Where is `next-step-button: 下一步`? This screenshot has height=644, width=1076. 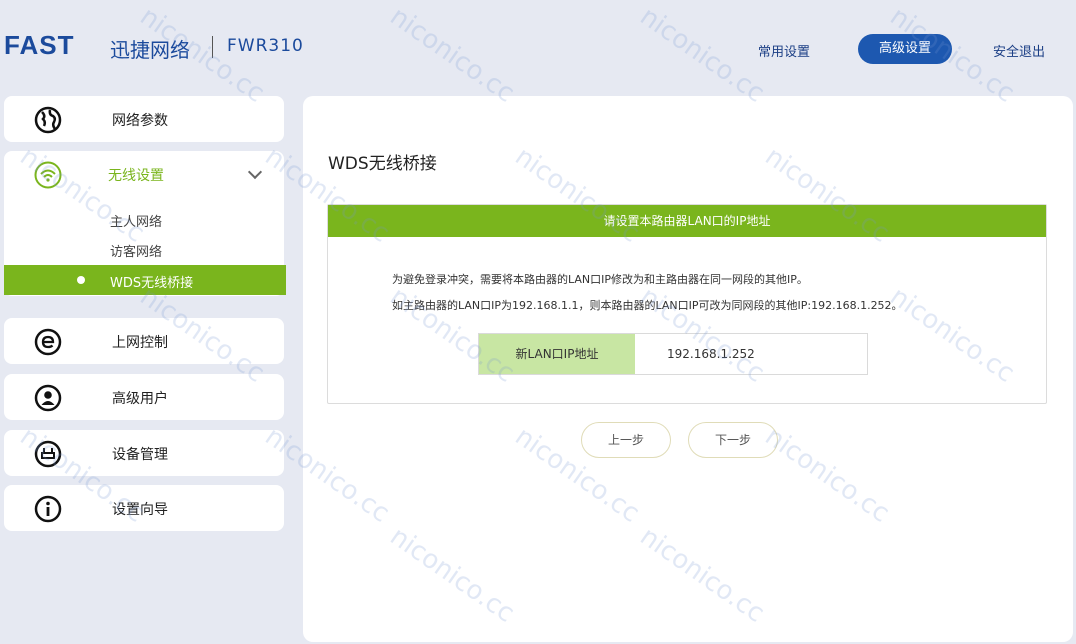 next-step-button: 下一步 is located at coordinates (733, 440).